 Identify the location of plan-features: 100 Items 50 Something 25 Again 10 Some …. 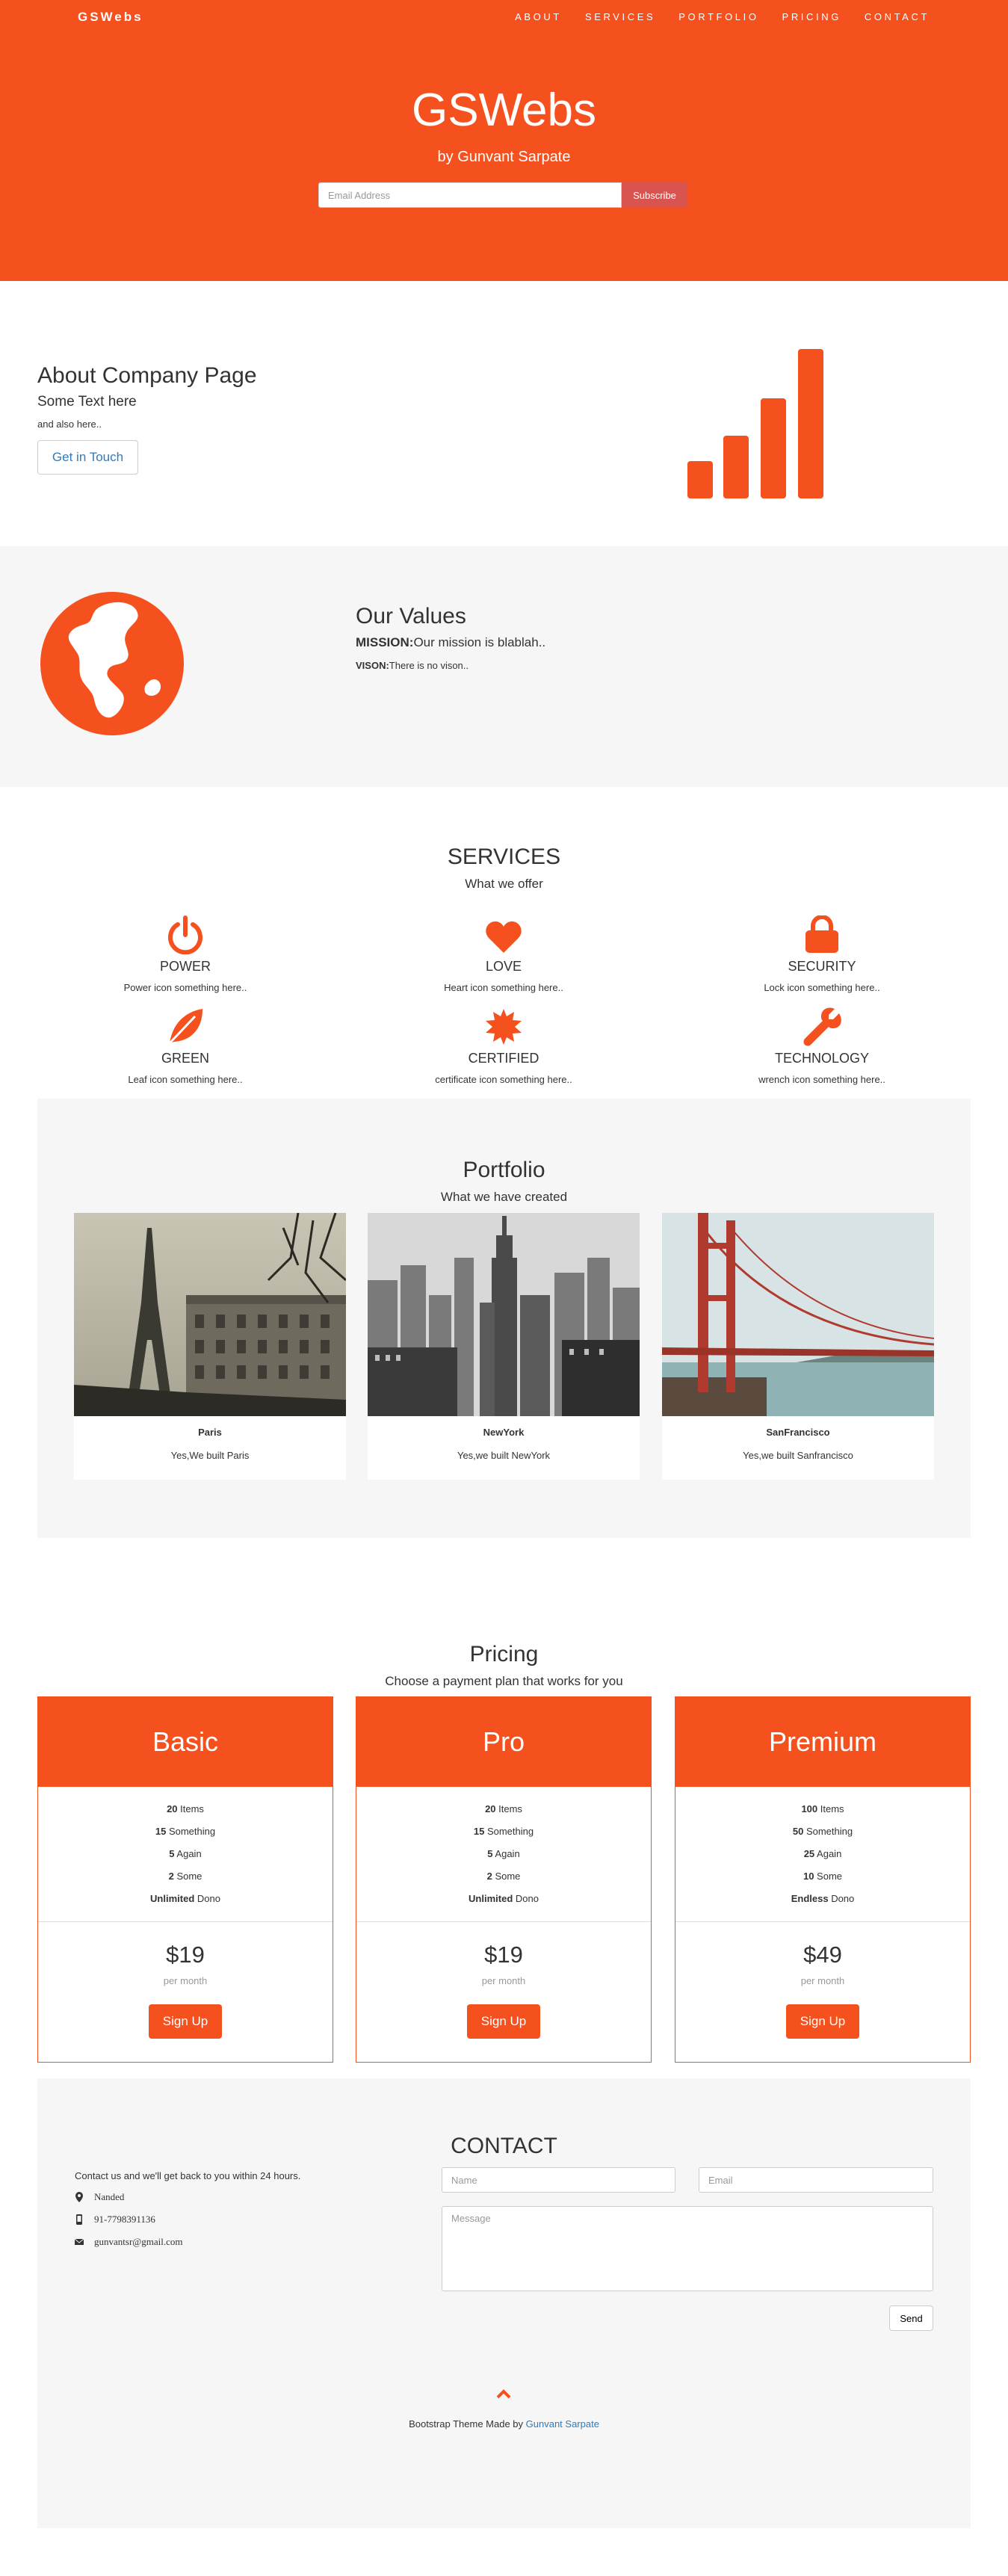
(822, 1855).